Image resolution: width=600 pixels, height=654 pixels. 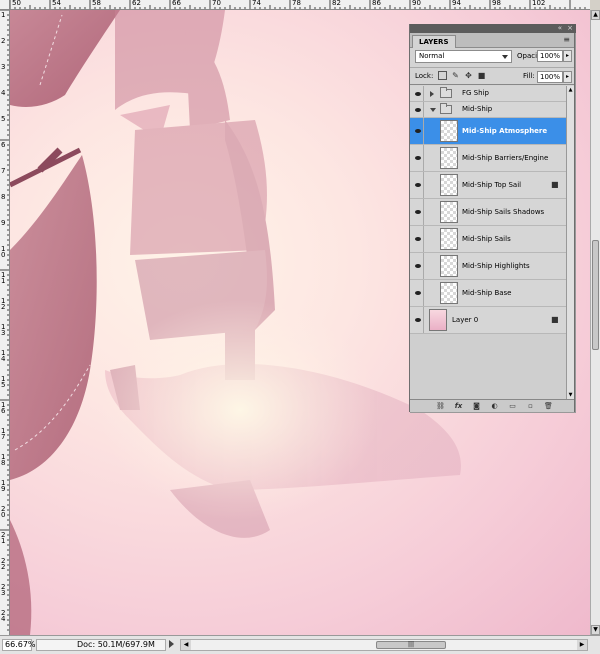 I want to click on ruler-top-label: 74, so click(x=256, y=3).